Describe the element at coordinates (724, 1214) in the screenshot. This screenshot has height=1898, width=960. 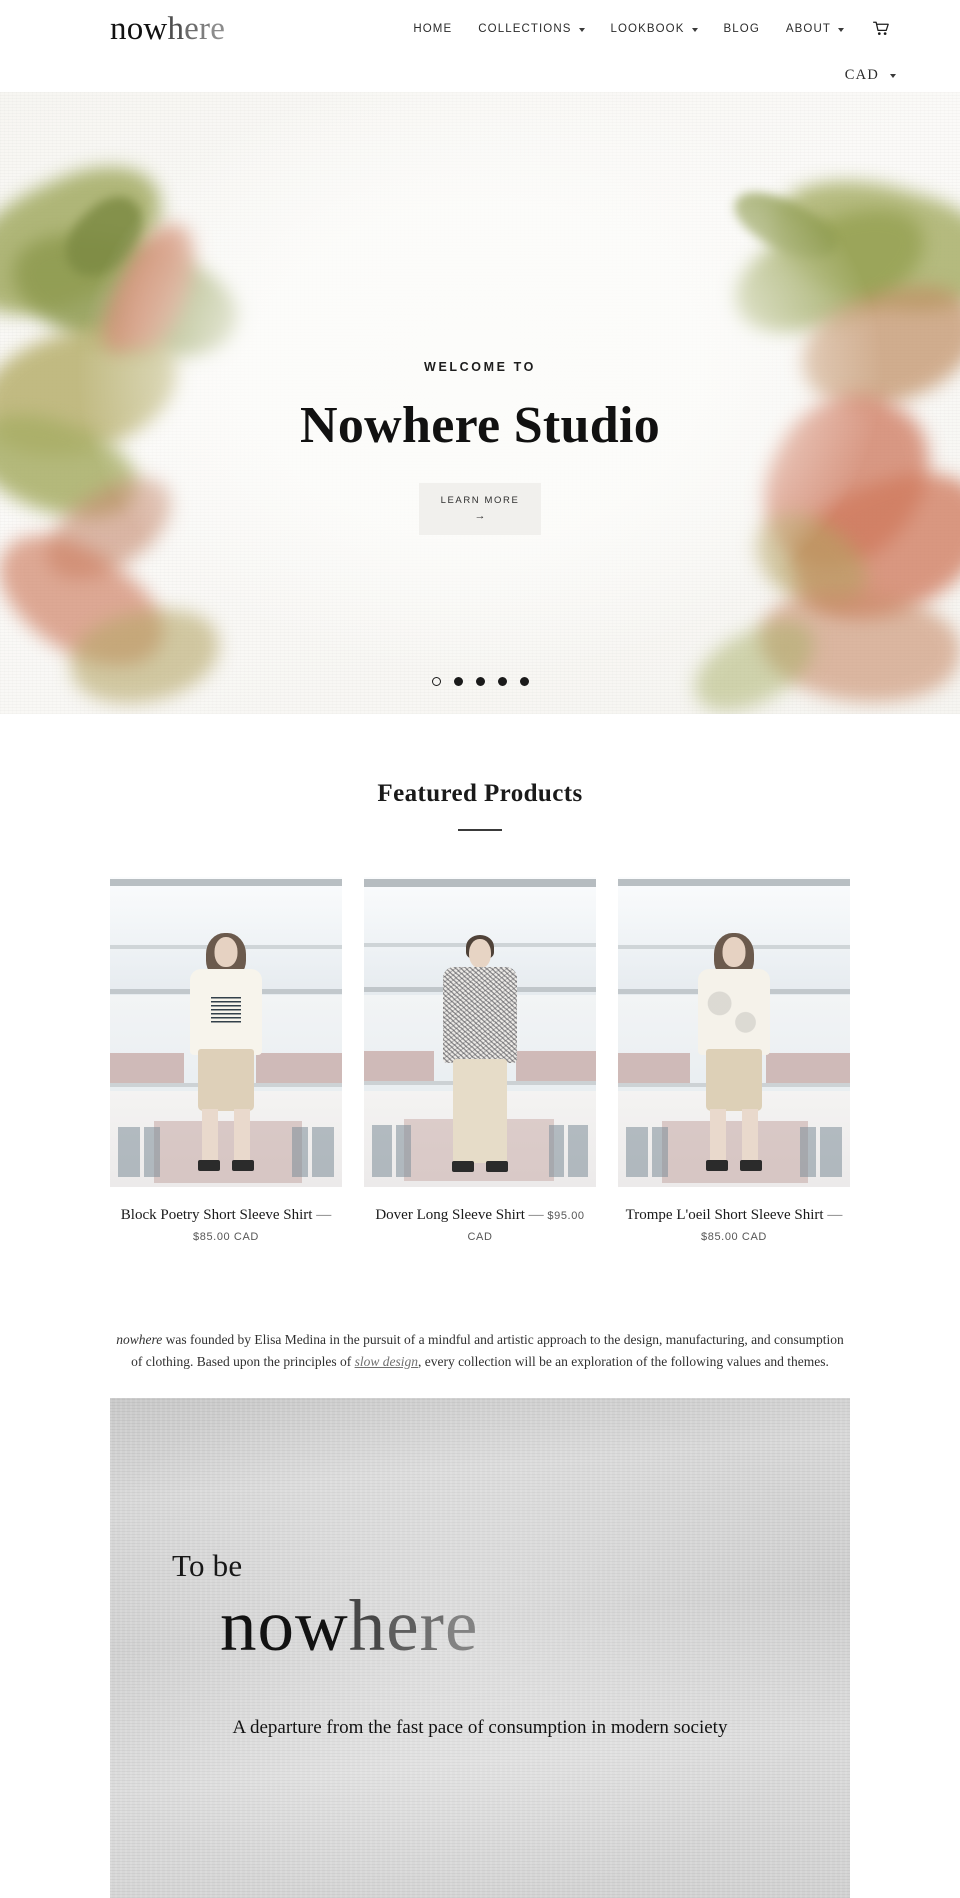
I see `product-name: Trompe L'oeil Short Sleeve Shirt` at that location.